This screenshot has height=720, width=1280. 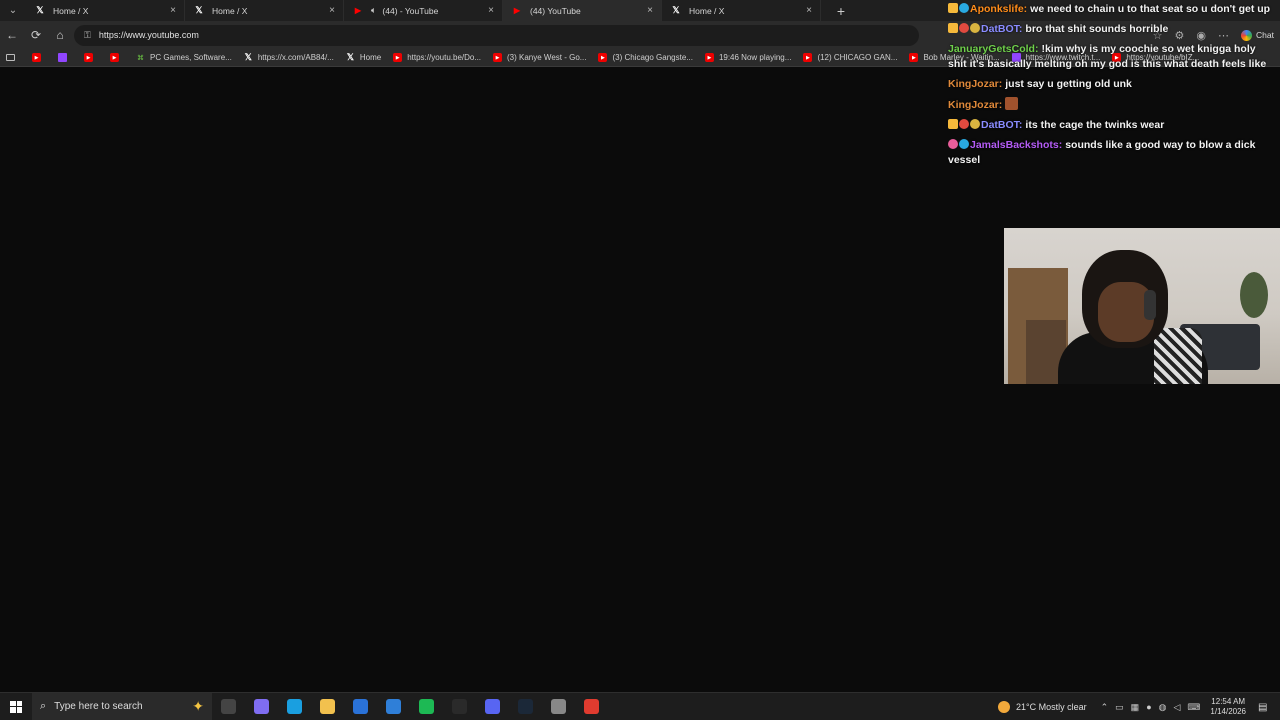 I want to click on webcam-scarf, so click(x=1178, y=356).